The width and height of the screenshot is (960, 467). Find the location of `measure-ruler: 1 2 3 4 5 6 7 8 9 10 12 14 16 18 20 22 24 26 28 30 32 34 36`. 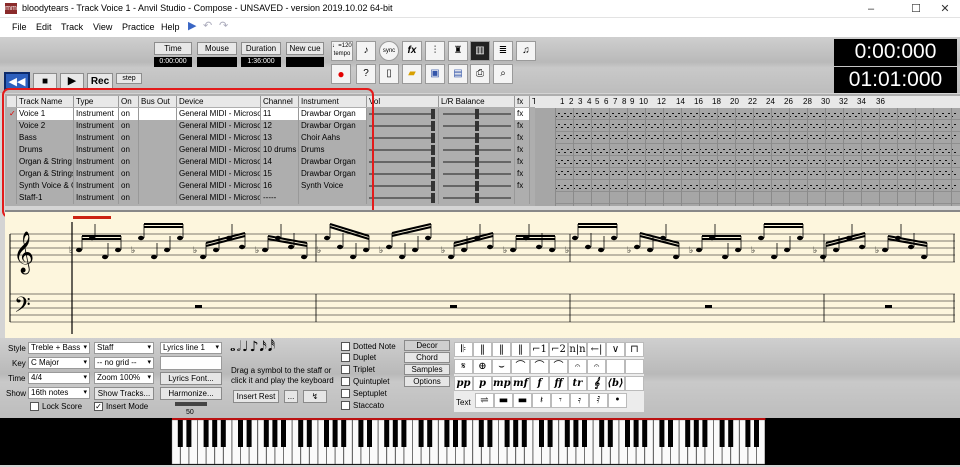

measure-ruler: 1 2 3 4 5 6 7 8 9 10 12 14 16 18 20 22 24 26 28 30 32 34 36 is located at coordinates (747, 102).